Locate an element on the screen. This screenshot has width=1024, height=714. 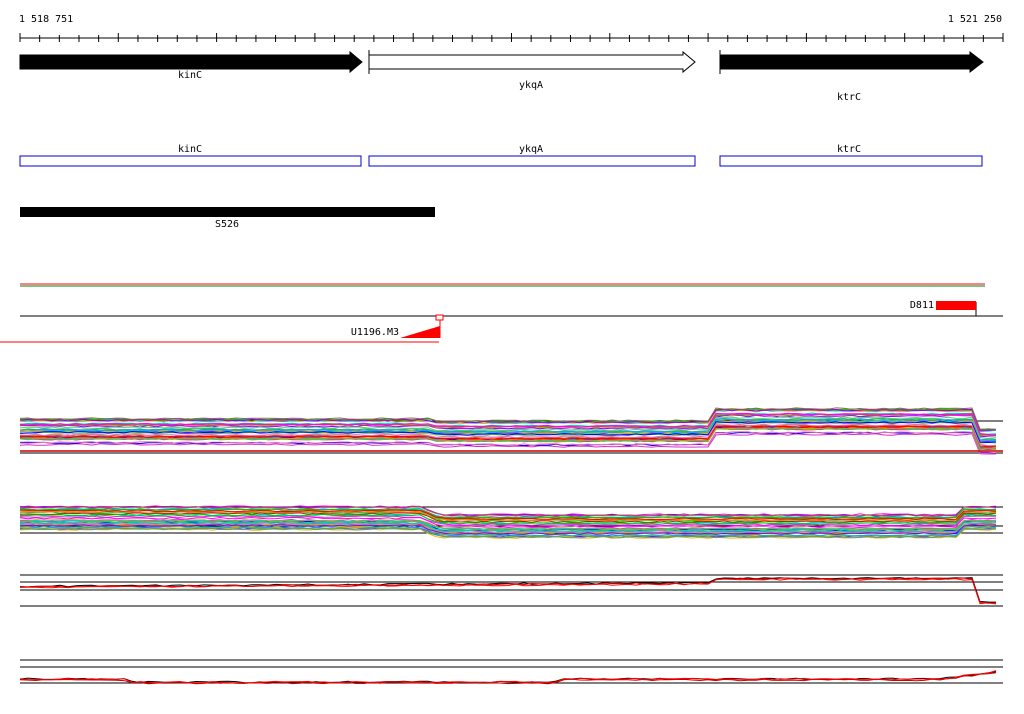
annotation-box-kinc is located at coordinates (190, 161).